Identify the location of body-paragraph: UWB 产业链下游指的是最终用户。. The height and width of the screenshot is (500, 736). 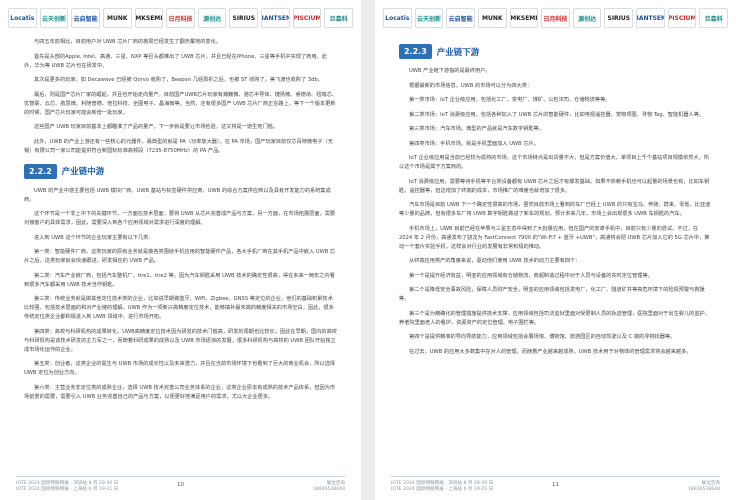
(450, 71).